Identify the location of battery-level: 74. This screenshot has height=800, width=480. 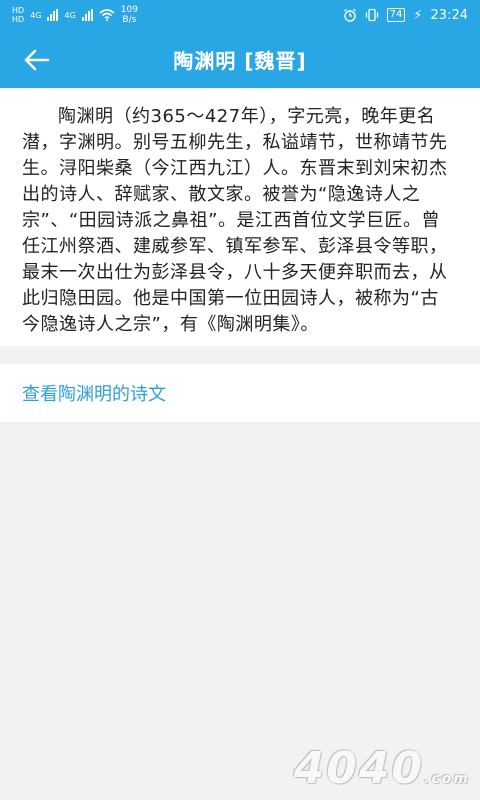
(396, 14).